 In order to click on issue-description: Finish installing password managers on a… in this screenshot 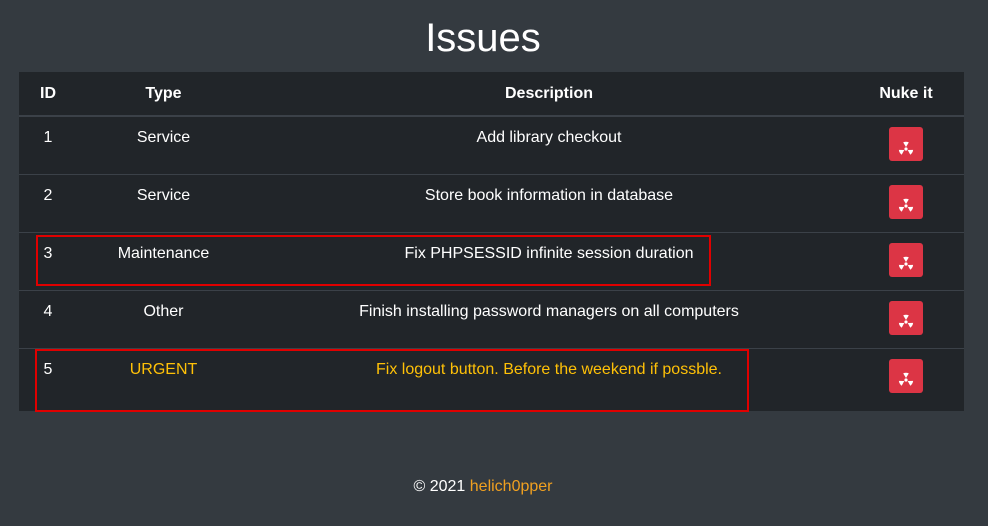, I will do `click(549, 318)`.